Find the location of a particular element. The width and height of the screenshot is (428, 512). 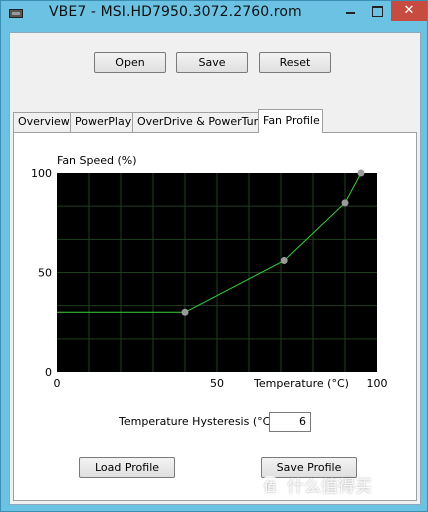

load-profile-button: Load Profile is located at coordinates (127, 467).